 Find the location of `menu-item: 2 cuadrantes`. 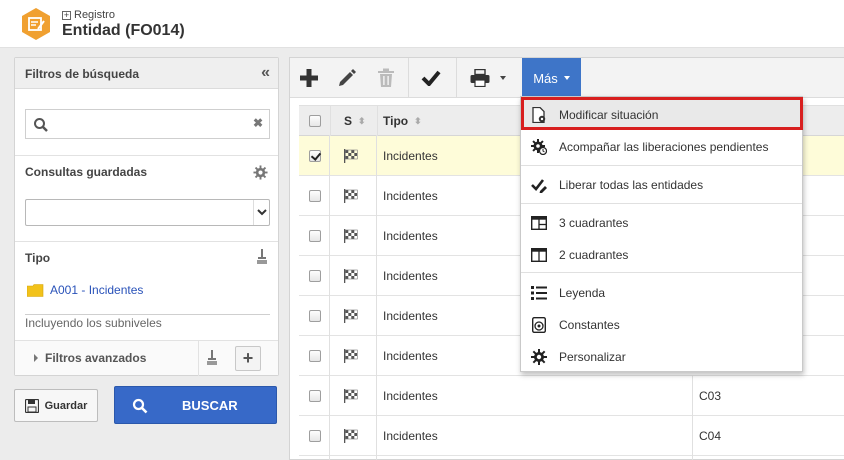

menu-item: 2 cuadrantes is located at coordinates (661, 255).